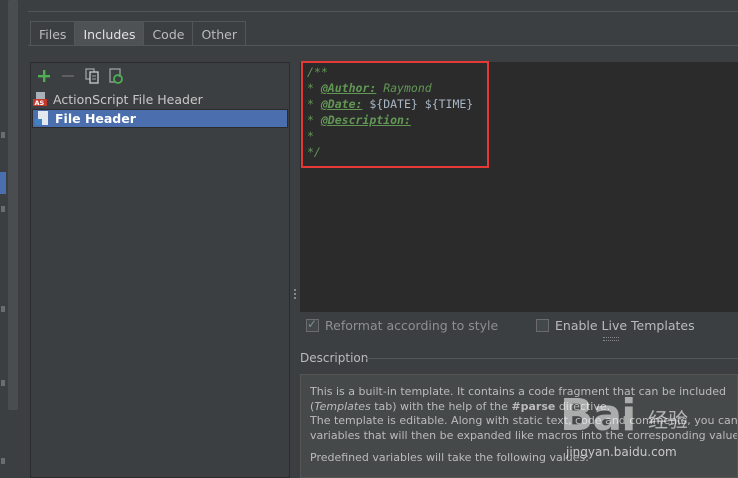 The height and width of the screenshot is (478, 738). What do you see at coordinates (43, 118) in the screenshot?
I see `file-icon` at bounding box center [43, 118].